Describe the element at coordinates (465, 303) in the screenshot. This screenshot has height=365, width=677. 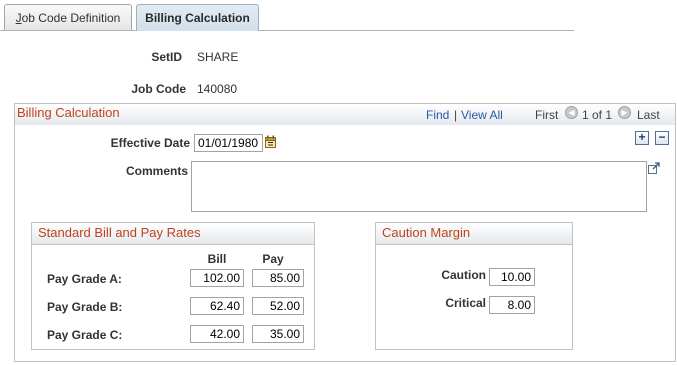
I see `critical-label: Critical` at that location.